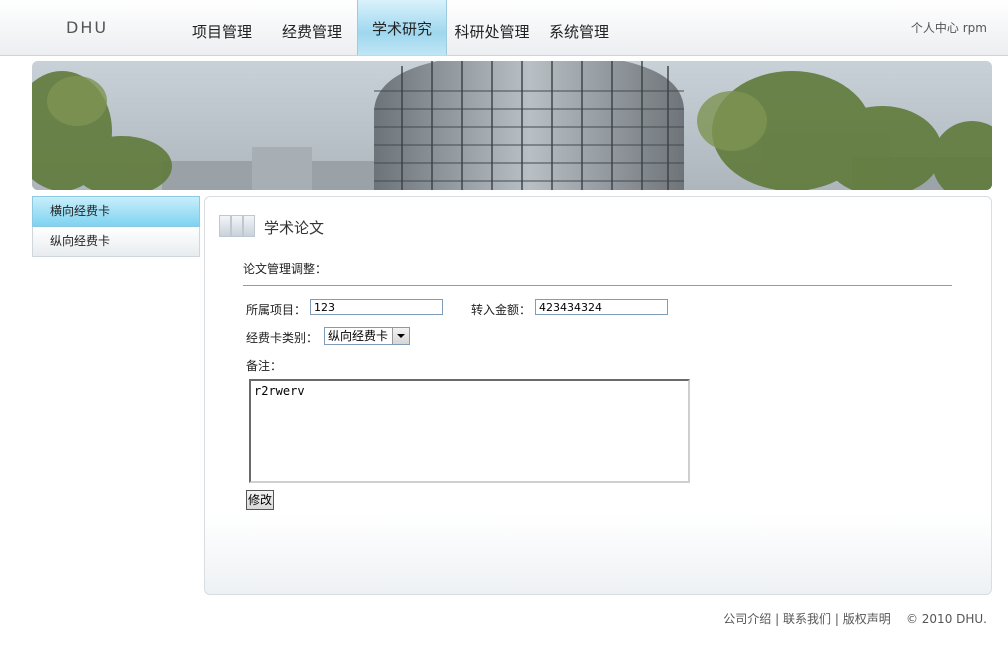 The width and height of the screenshot is (1008, 661). What do you see at coordinates (469, 431) in the screenshot?
I see `note-textarea: r2rwerv` at bounding box center [469, 431].